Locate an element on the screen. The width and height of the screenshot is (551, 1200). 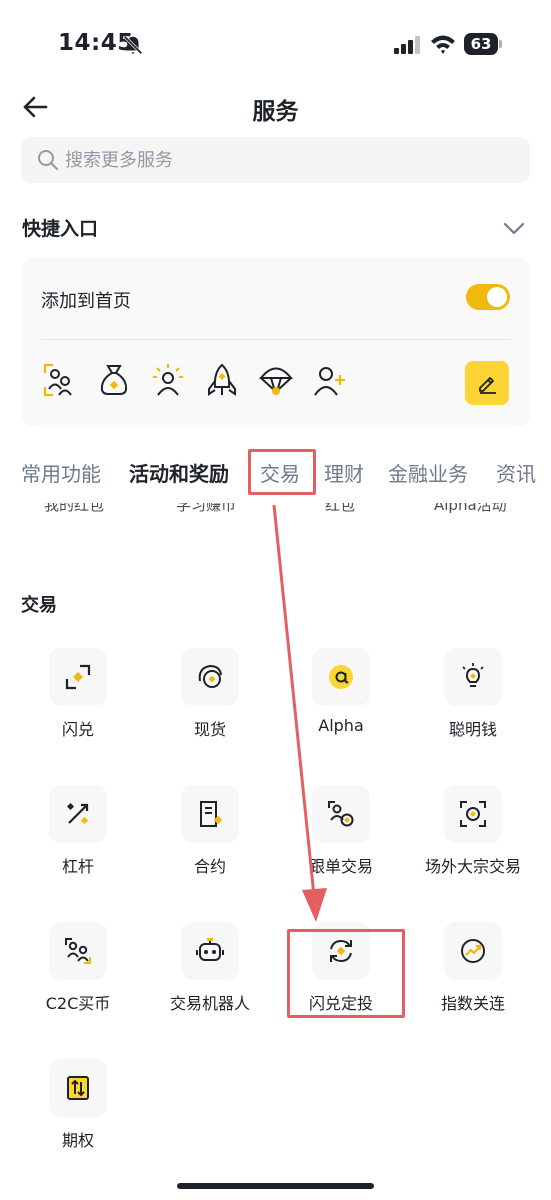
annotation-highlight-auto-invest is located at coordinates (346, 973).